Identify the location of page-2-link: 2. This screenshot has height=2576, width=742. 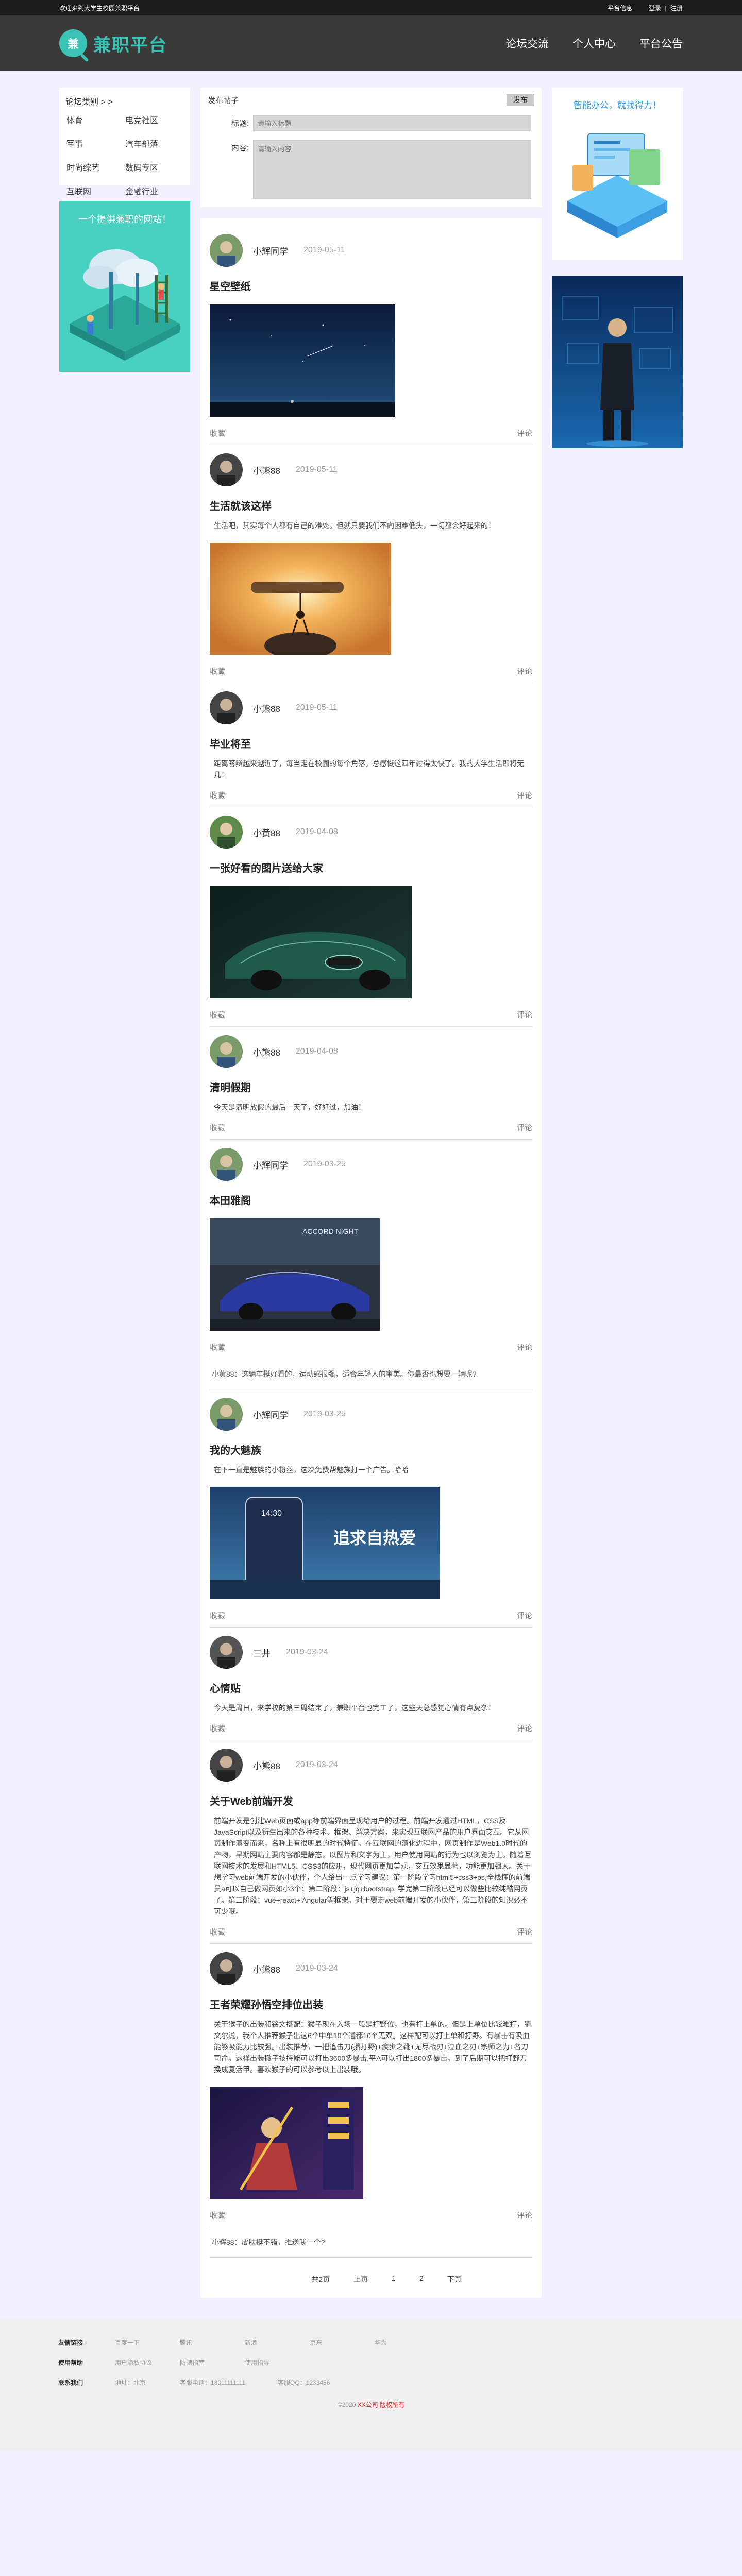
(421, 2279).